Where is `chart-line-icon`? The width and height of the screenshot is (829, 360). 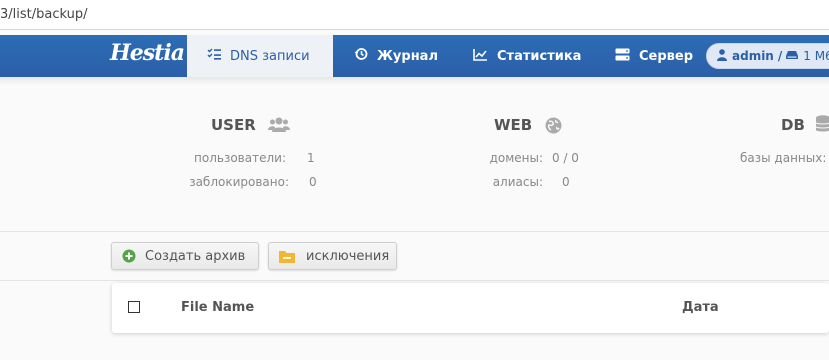
chart-line-icon is located at coordinates (480, 56).